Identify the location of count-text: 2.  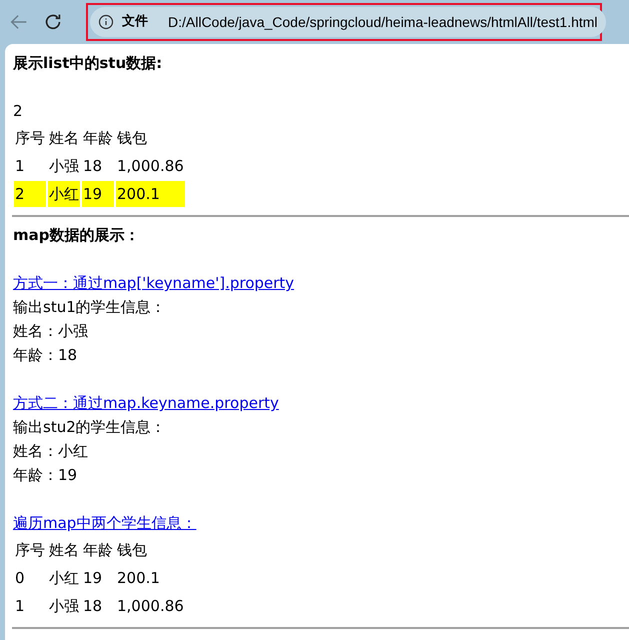
(18, 111).